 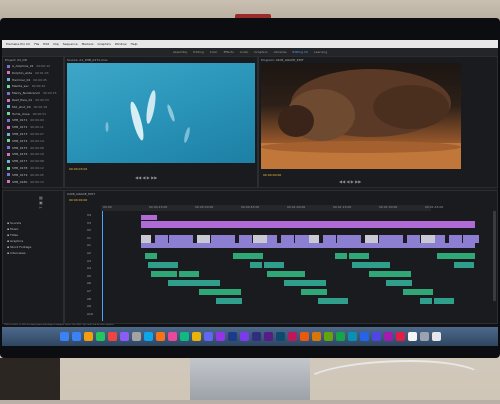 I want to click on project-item: SHB_0175 00:00:06, so click(x=25, y=148).